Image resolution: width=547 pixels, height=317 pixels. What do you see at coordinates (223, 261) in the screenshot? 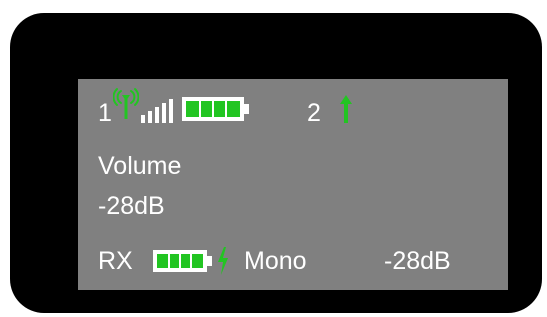
I see `charging-bolt-icon` at bounding box center [223, 261].